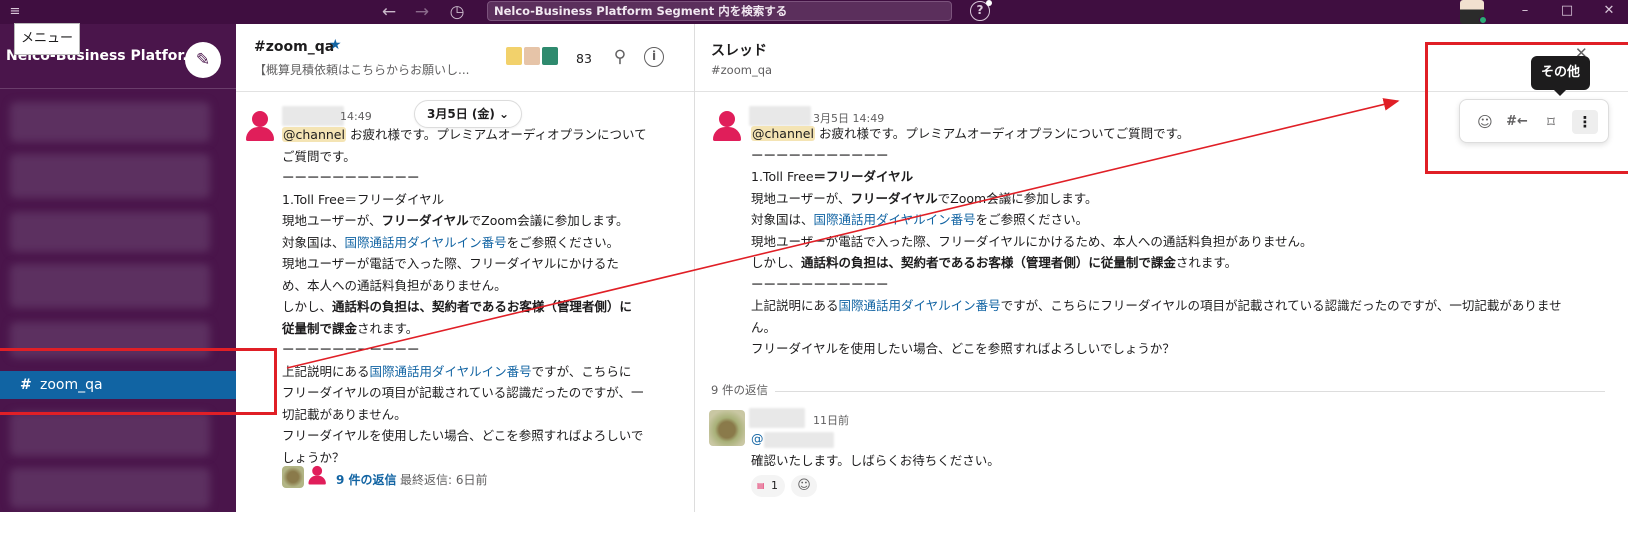  Describe the element at coordinates (774, 485) in the screenshot. I see `reaction-count: 1` at that location.